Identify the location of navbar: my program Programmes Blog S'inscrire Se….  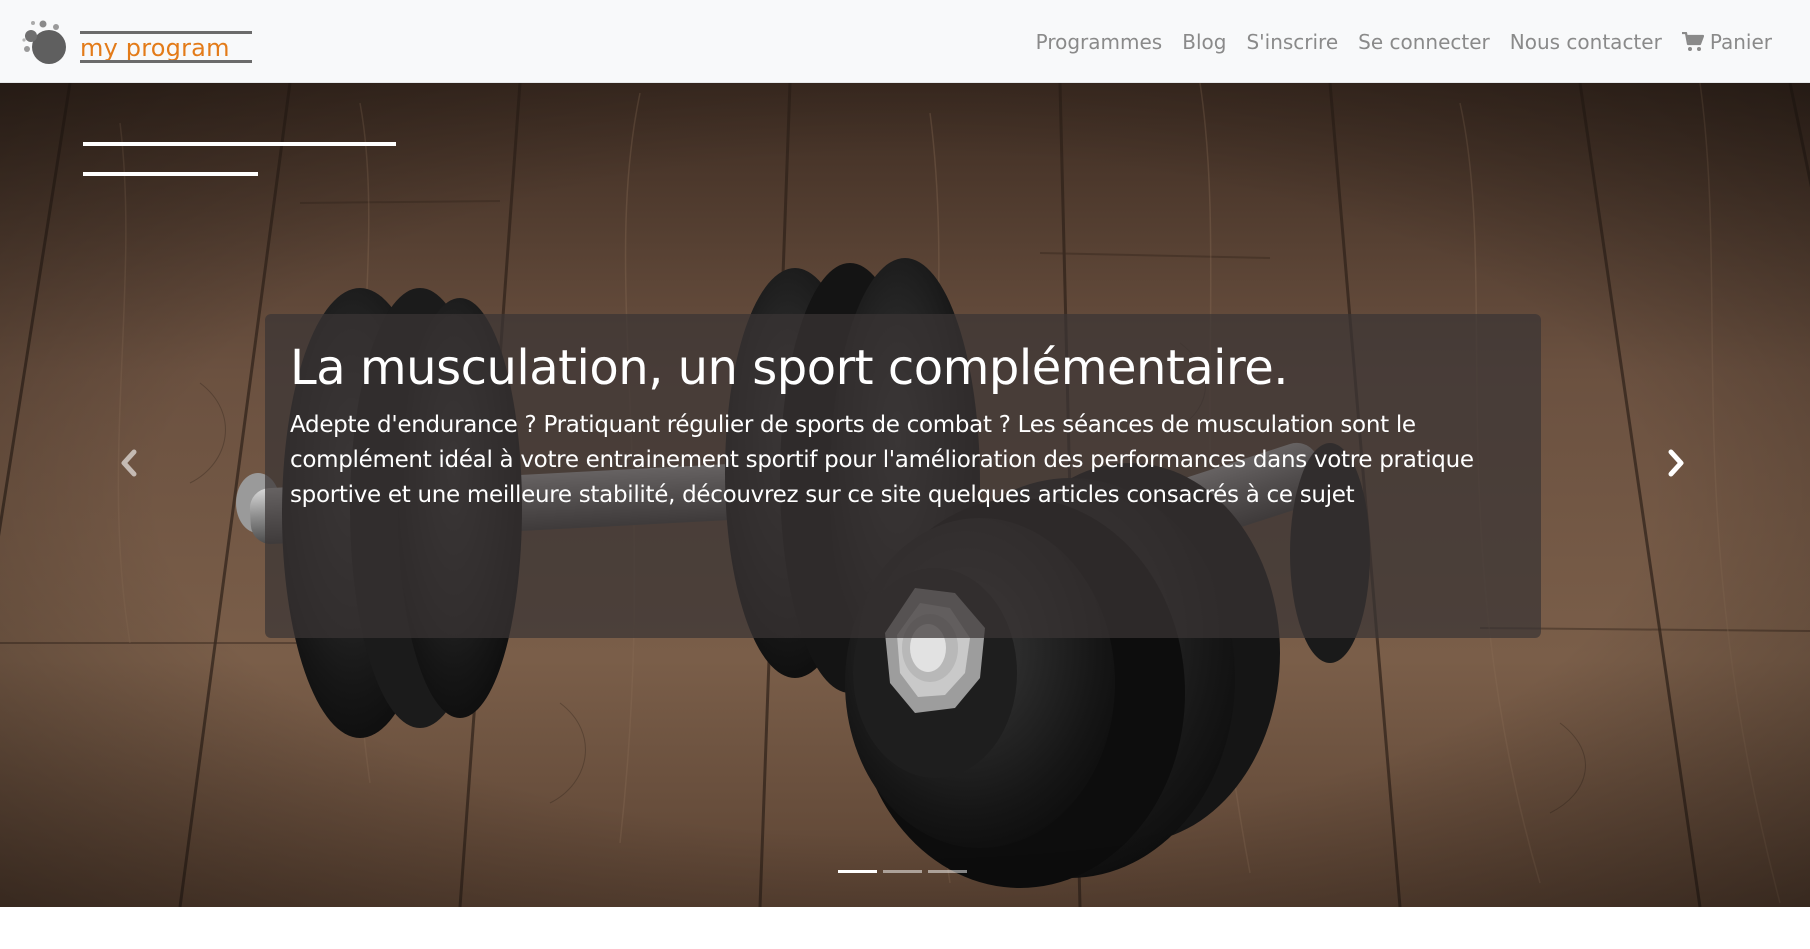
(905, 41).